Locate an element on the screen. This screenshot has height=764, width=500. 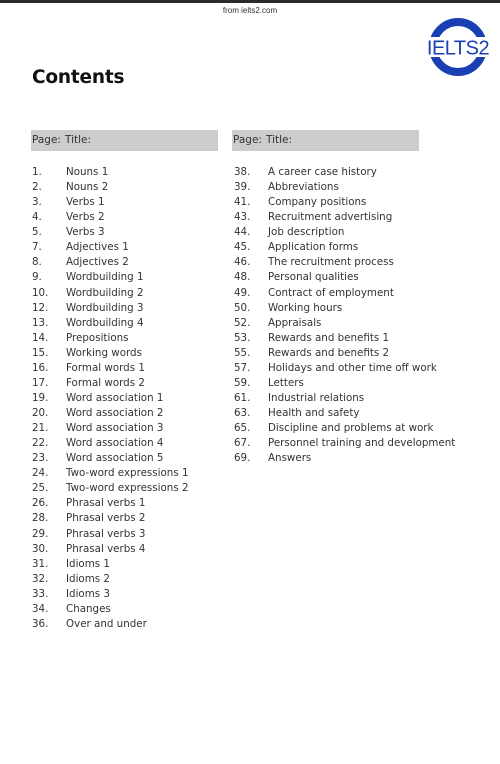
entry-page-number: 44. is located at coordinates (242, 232).